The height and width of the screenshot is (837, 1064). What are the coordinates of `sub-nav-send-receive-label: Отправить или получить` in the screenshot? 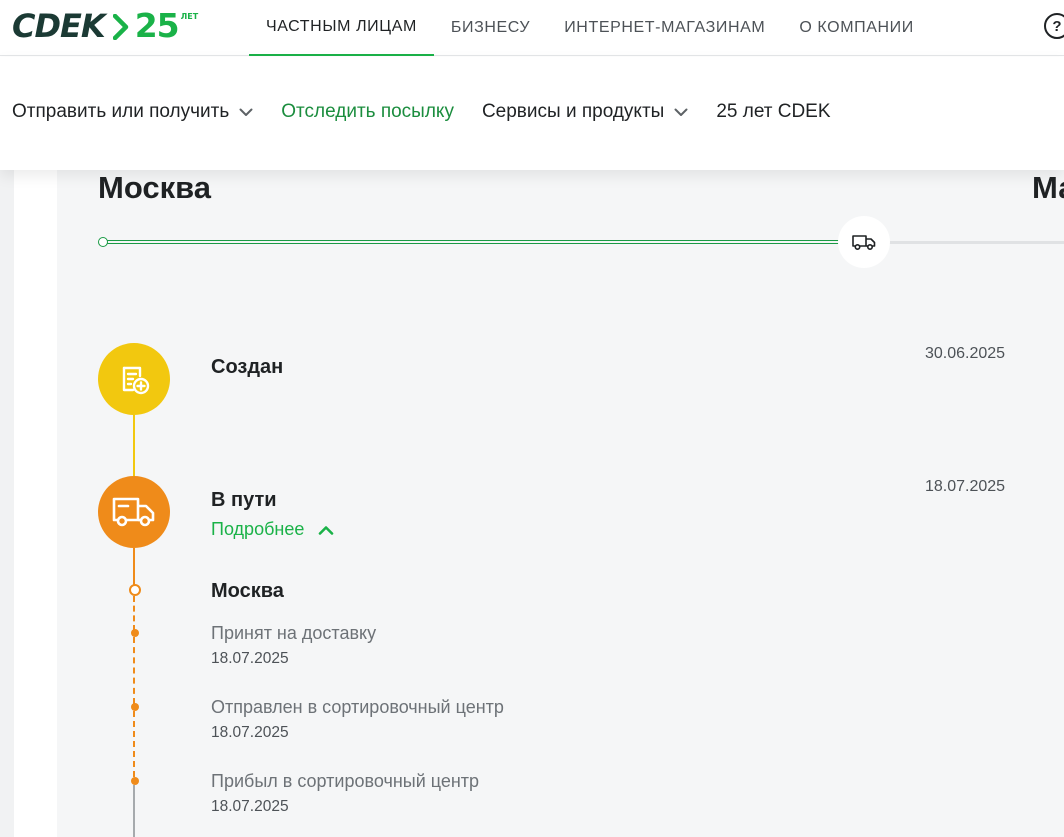 It's located at (121, 111).